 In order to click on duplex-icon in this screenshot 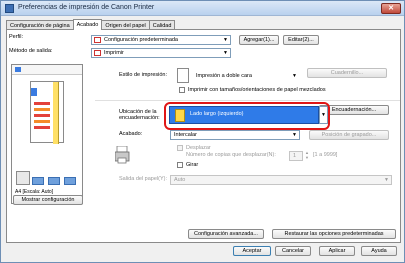, I will do `click(183, 75)`.